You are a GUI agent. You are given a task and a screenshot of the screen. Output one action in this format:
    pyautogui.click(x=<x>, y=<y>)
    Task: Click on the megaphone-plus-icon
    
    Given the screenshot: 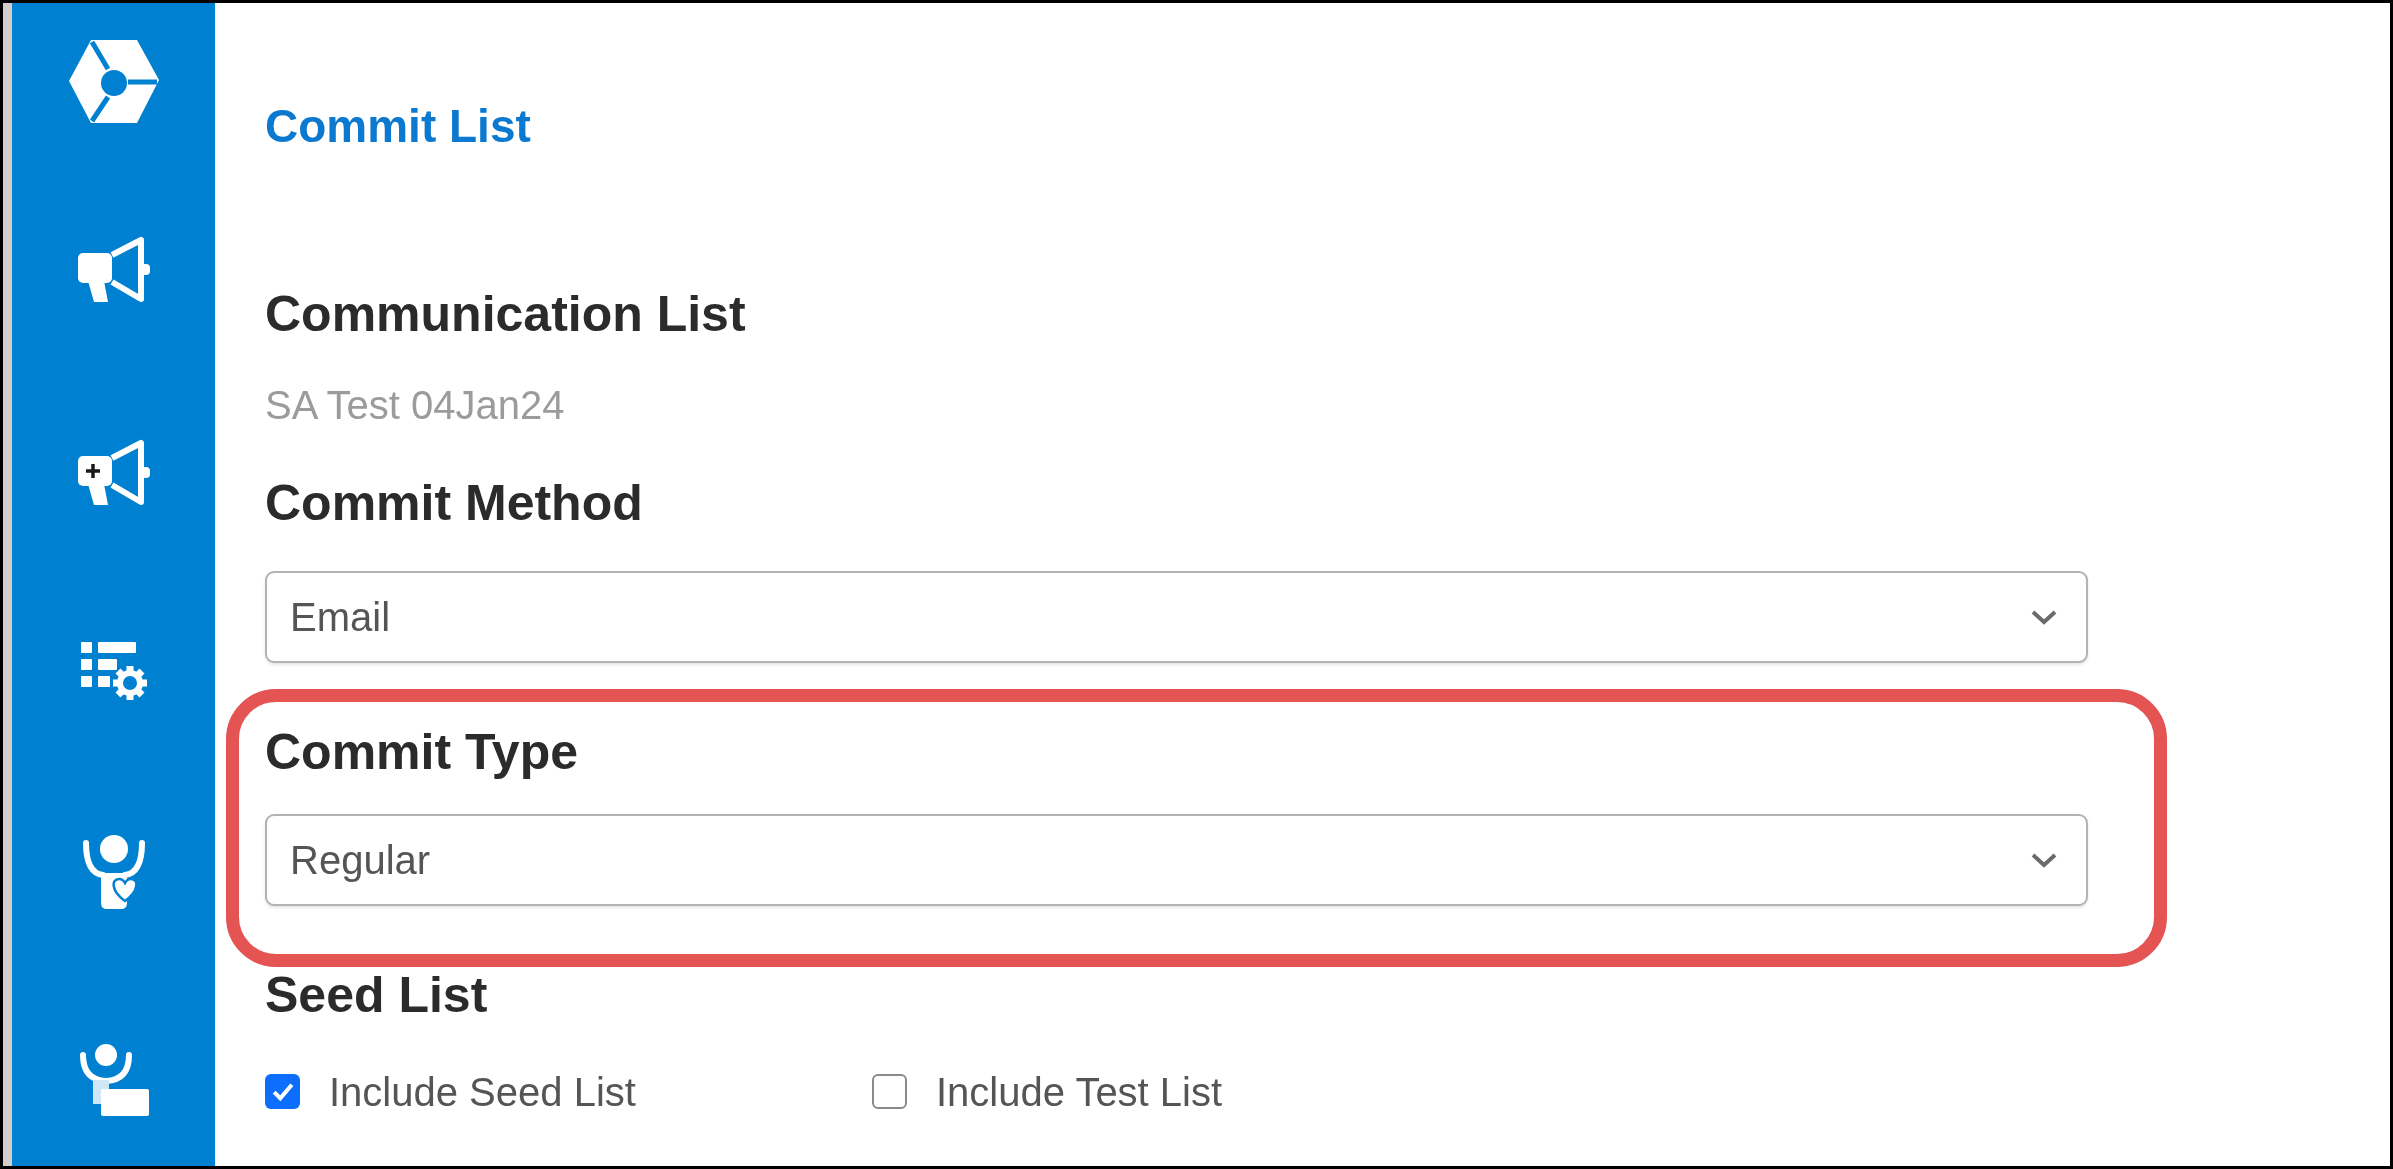 What is the action you would take?
    pyautogui.click(x=113, y=473)
    